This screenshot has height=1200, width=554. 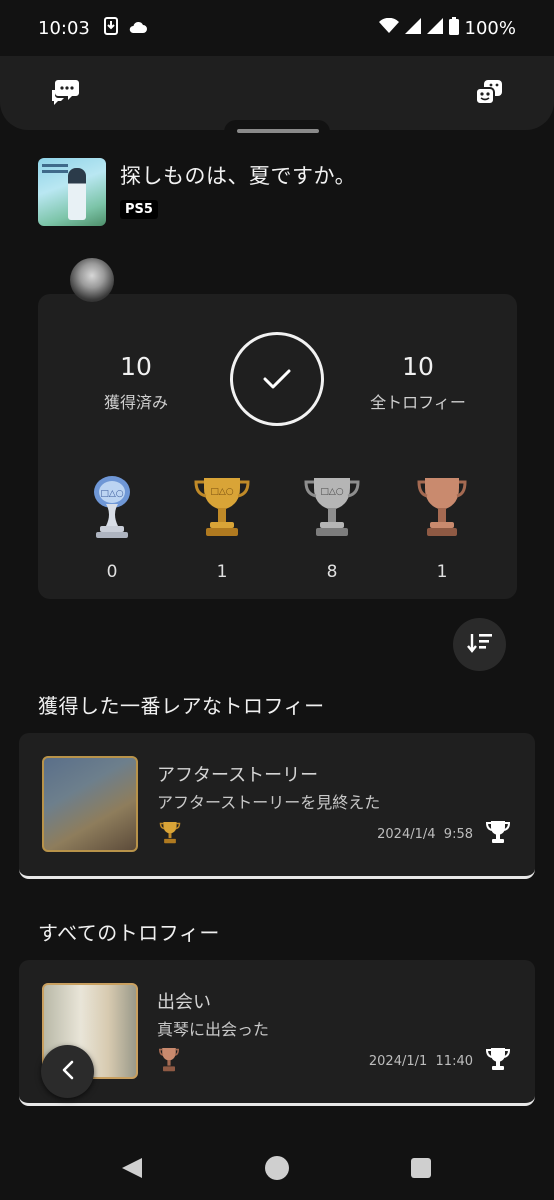 What do you see at coordinates (453, 28) in the screenshot?
I see `battery-icon` at bounding box center [453, 28].